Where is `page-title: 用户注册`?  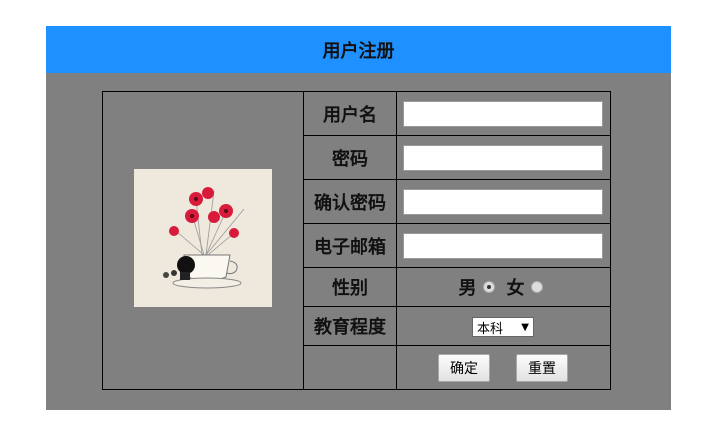 page-title: 用户注册 is located at coordinates (358, 49).